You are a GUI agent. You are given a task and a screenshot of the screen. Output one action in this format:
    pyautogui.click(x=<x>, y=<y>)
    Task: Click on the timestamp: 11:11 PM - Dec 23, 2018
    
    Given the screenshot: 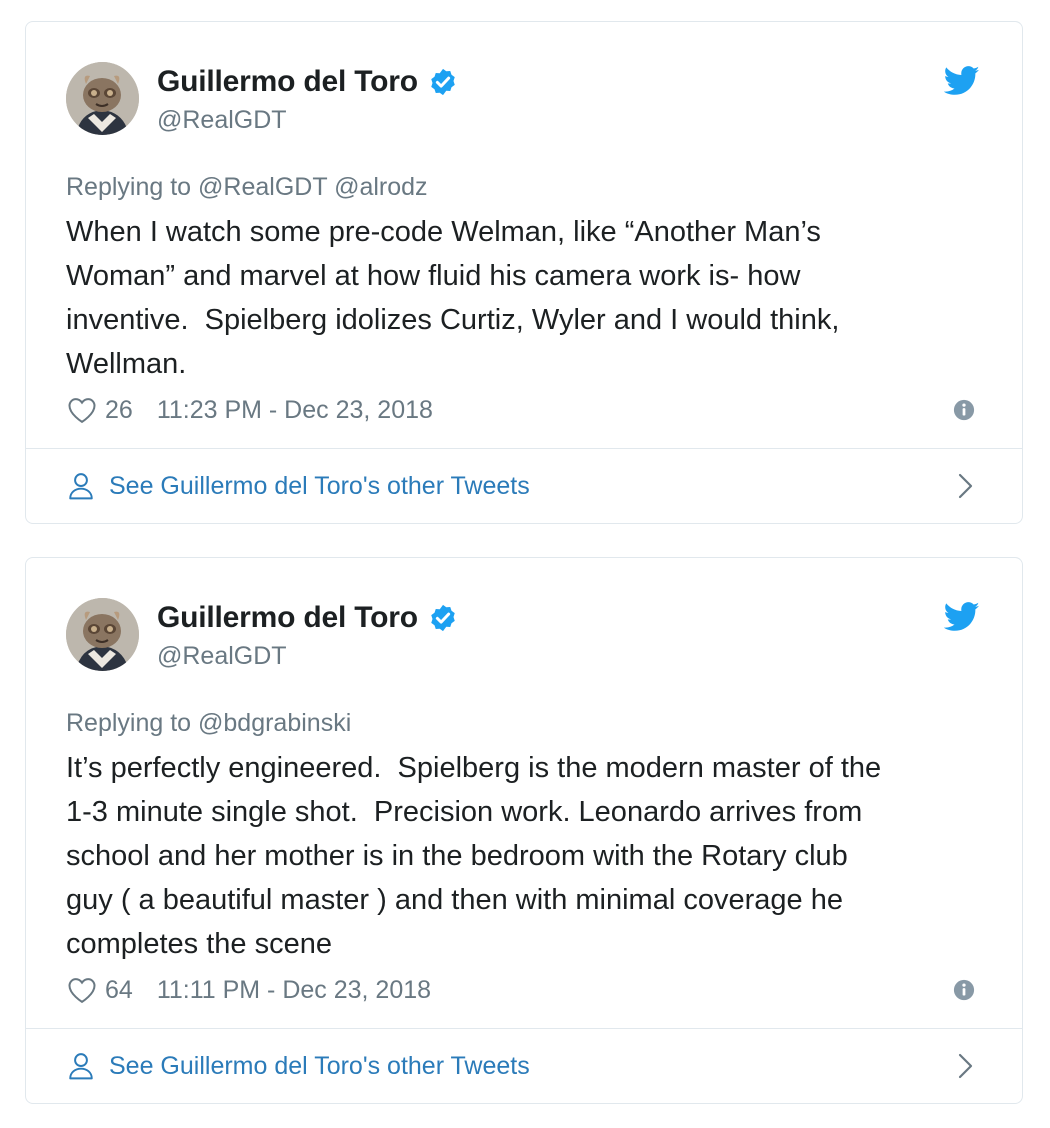 What is the action you would take?
    pyautogui.click(x=294, y=990)
    